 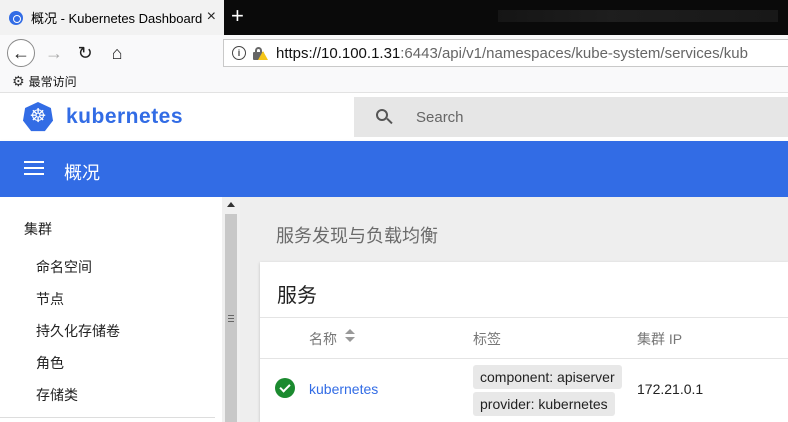 I want to click on page-toolbar: 概况, so click(x=394, y=169).